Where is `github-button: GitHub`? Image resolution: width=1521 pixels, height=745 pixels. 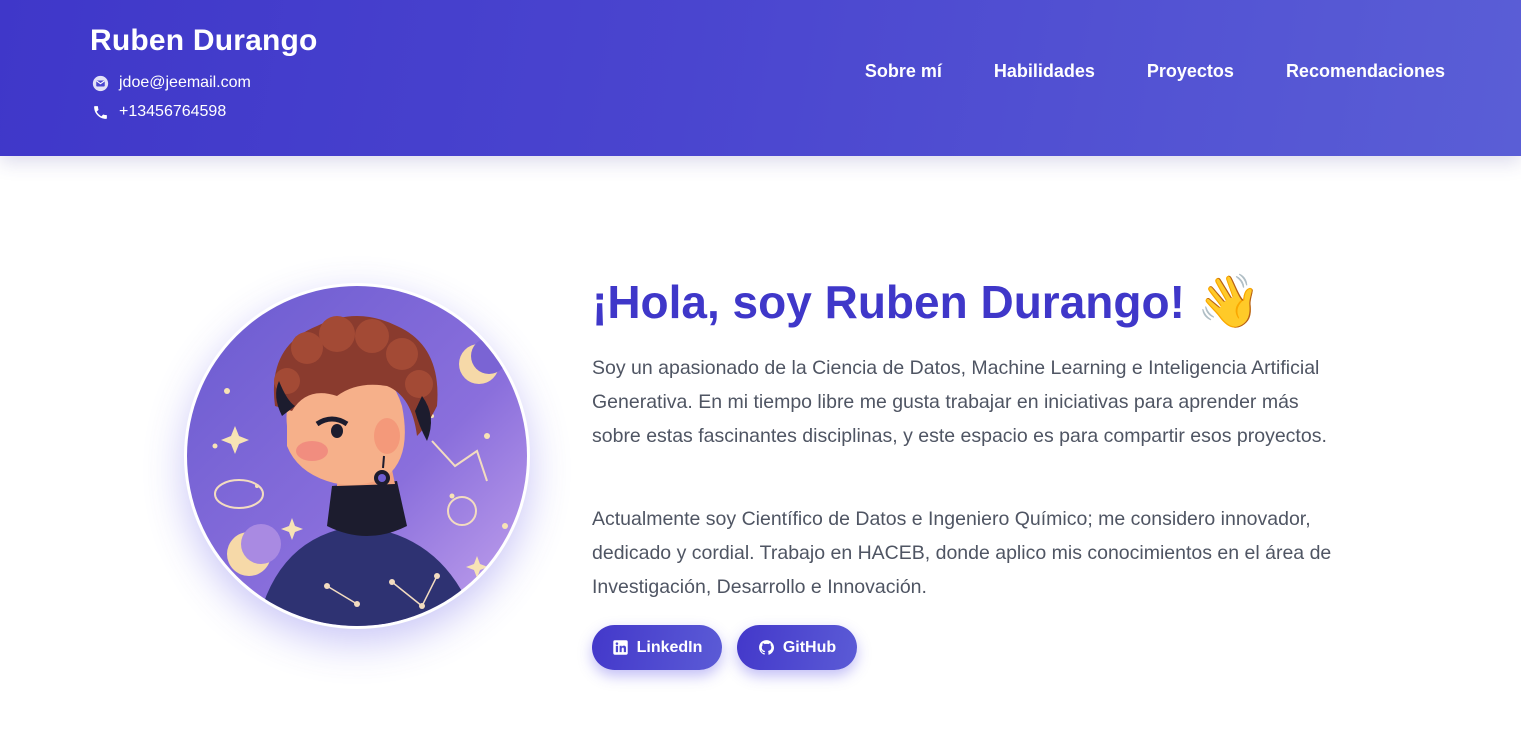
github-button: GitHub is located at coordinates (797, 647).